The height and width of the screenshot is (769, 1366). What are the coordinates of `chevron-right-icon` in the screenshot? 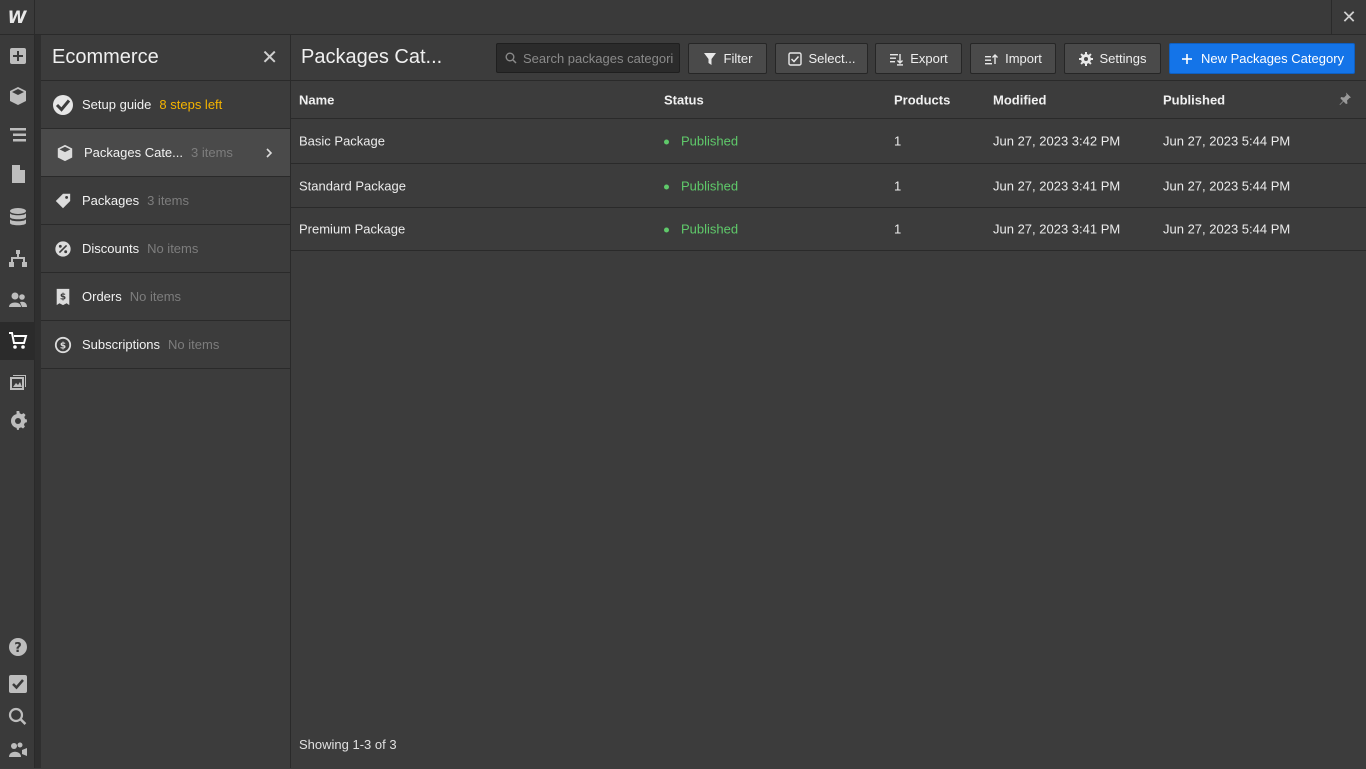 It's located at (269, 153).